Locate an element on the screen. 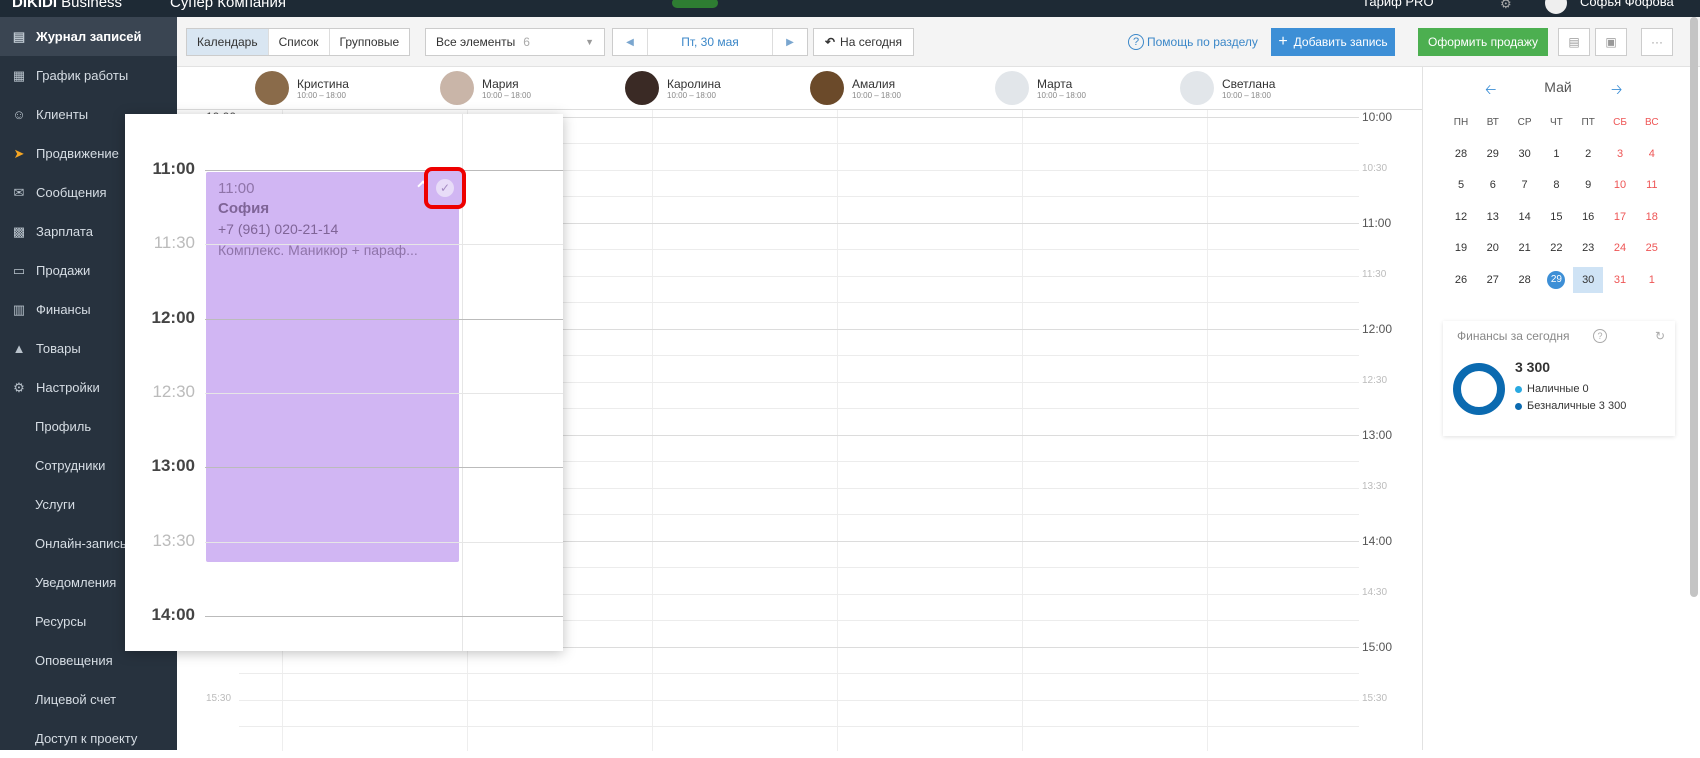 The image size is (1700, 758). tab-list: Список is located at coordinates (299, 42).